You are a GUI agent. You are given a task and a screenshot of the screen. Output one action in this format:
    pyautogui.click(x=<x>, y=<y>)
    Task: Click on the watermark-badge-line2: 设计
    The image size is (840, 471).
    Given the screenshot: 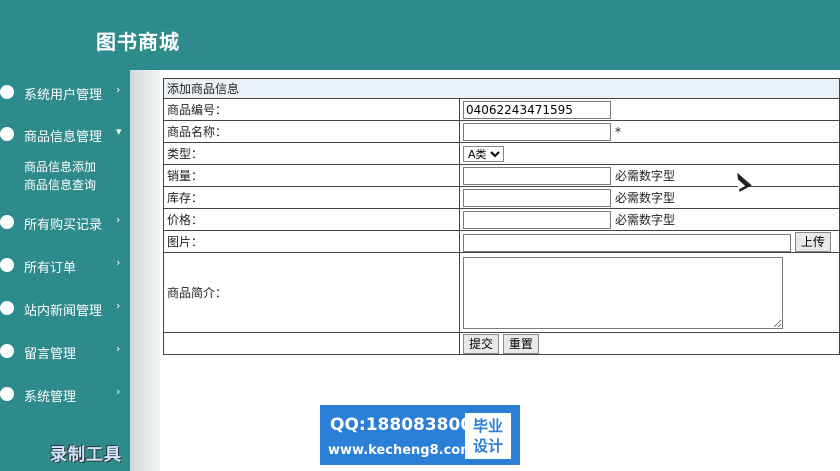 What is the action you would take?
    pyautogui.click(x=487, y=446)
    